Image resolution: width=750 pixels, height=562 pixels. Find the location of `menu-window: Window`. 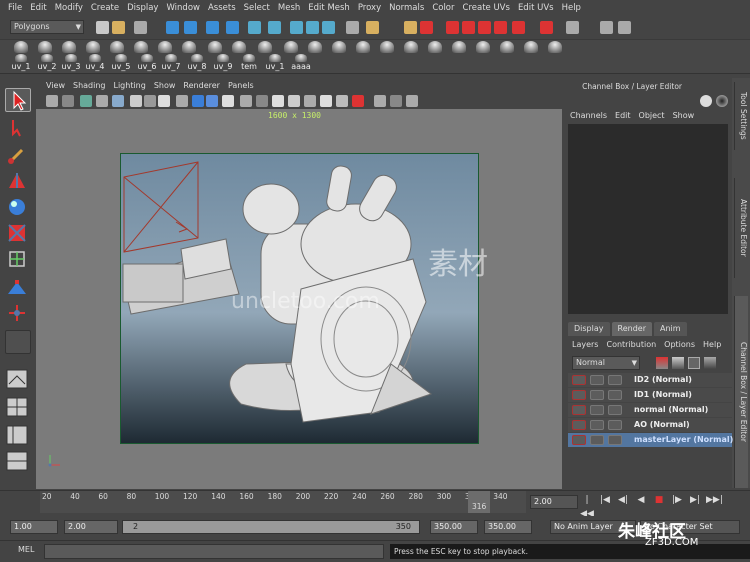

menu-window: Window is located at coordinates (183, 8).